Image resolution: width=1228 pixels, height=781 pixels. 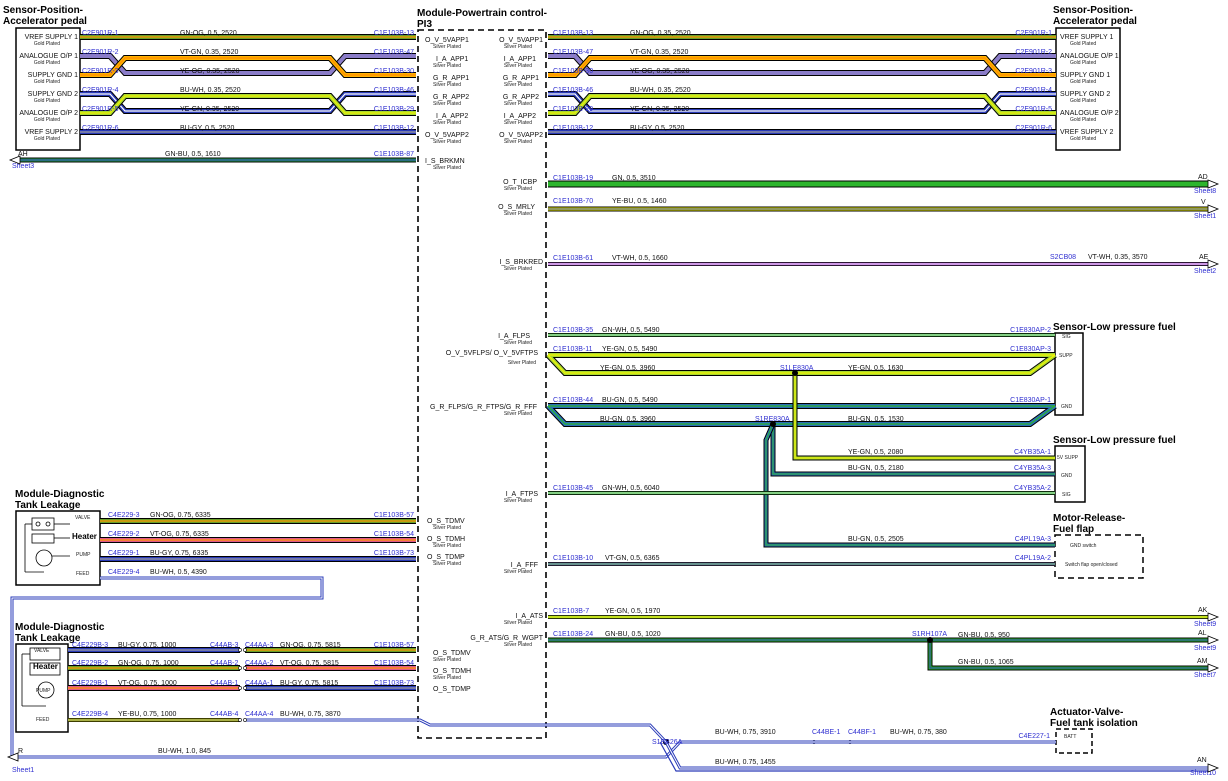 I want to click on sheet-ref: Sheet2, so click(x=1205, y=271).